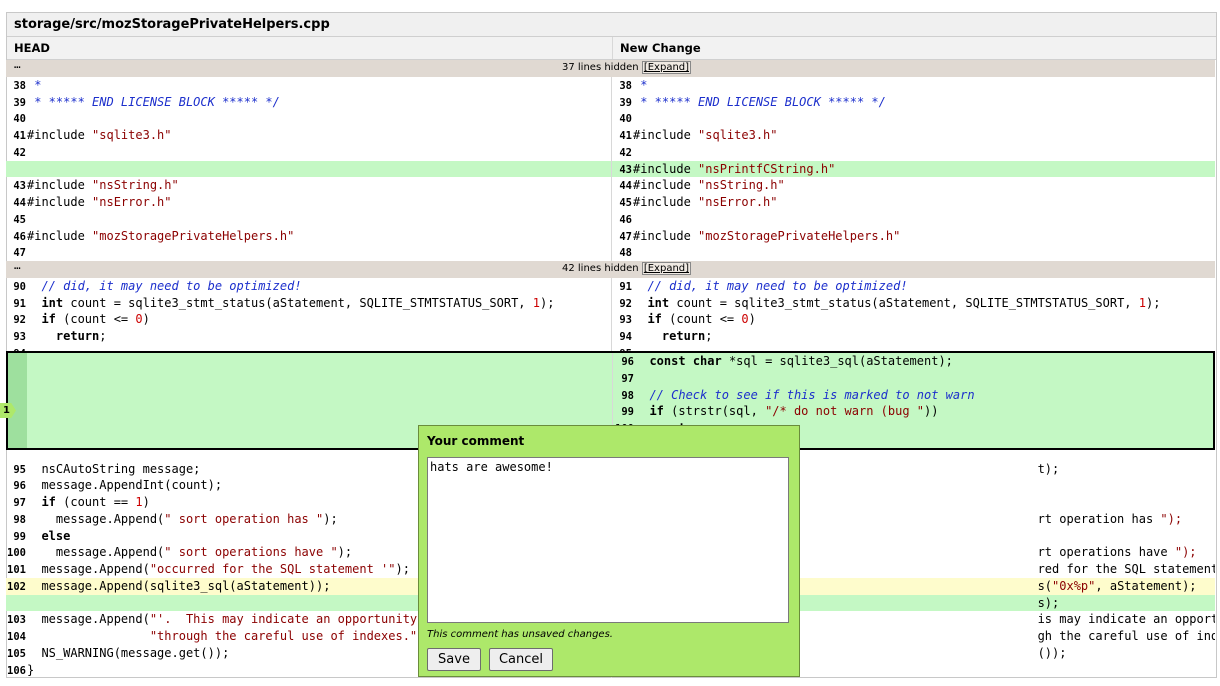 The width and height of the screenshot is (1220, 686). I want to click on line-number: 46, so click(19, 236).